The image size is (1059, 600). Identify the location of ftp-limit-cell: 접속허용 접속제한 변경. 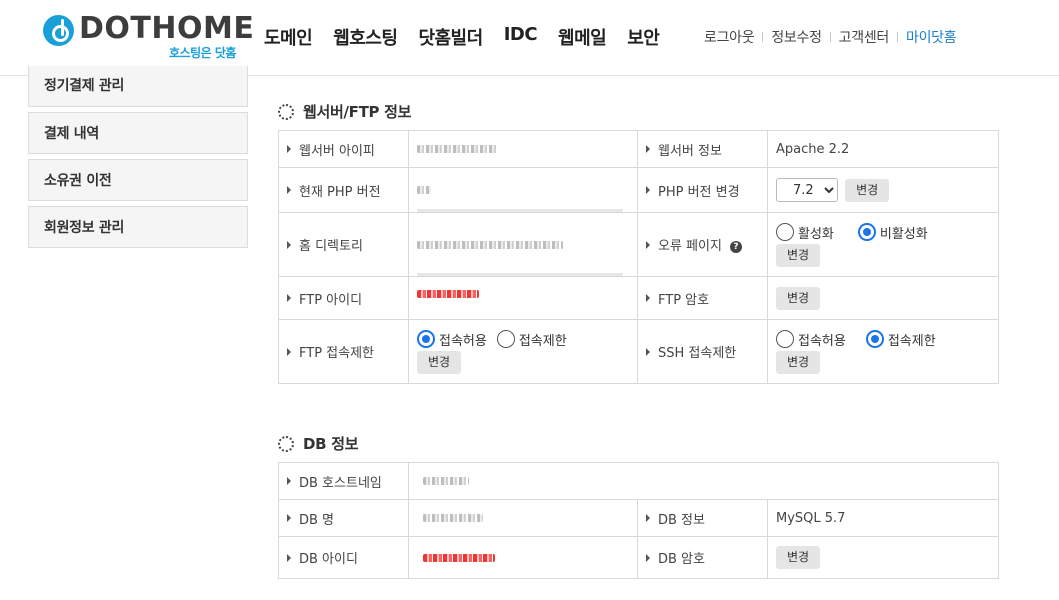
(523, 351).